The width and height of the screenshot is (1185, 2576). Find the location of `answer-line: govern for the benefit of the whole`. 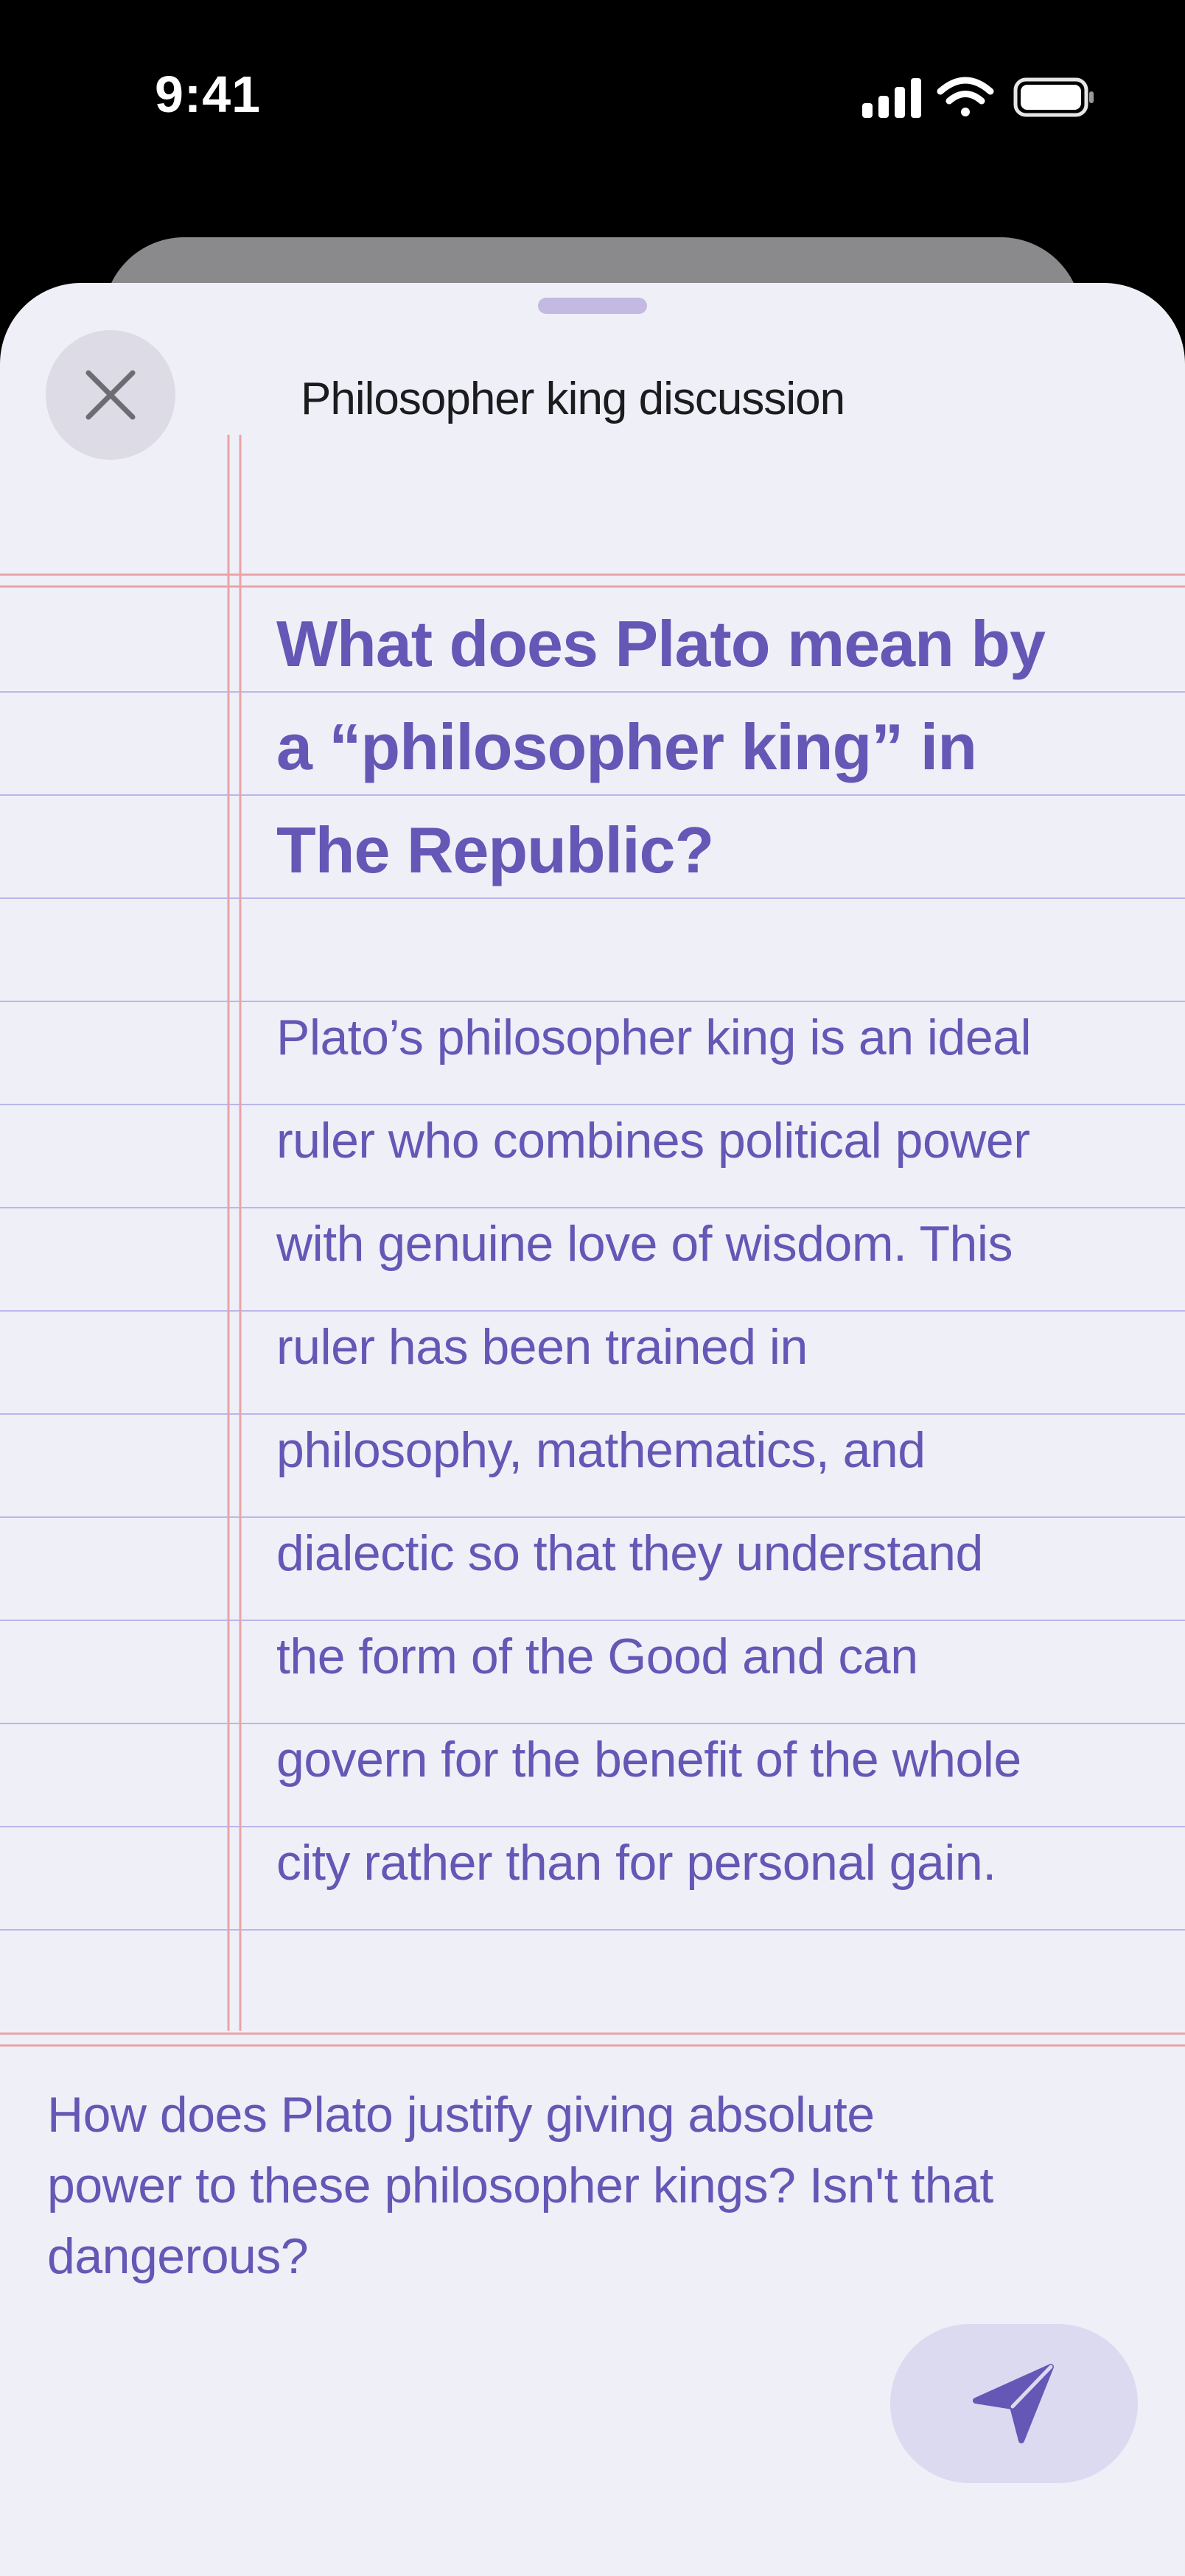

answer-line: govern for the benefit of the whole is located at coordinates (648, 1760).